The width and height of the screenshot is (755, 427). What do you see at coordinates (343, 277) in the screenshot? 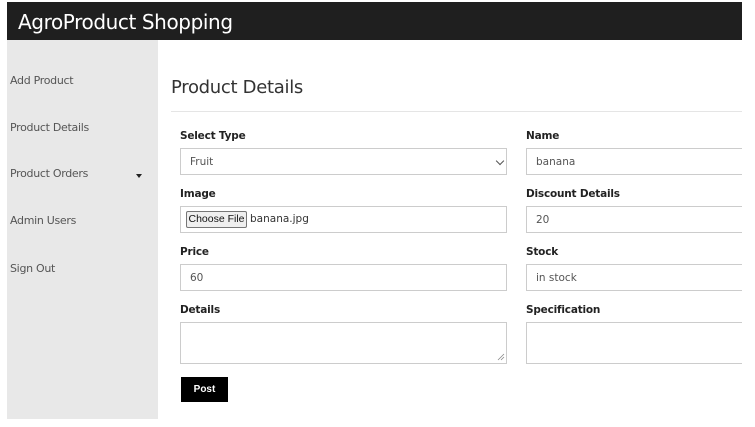
I see `price-input: 60` at bounding box center [343, 277].